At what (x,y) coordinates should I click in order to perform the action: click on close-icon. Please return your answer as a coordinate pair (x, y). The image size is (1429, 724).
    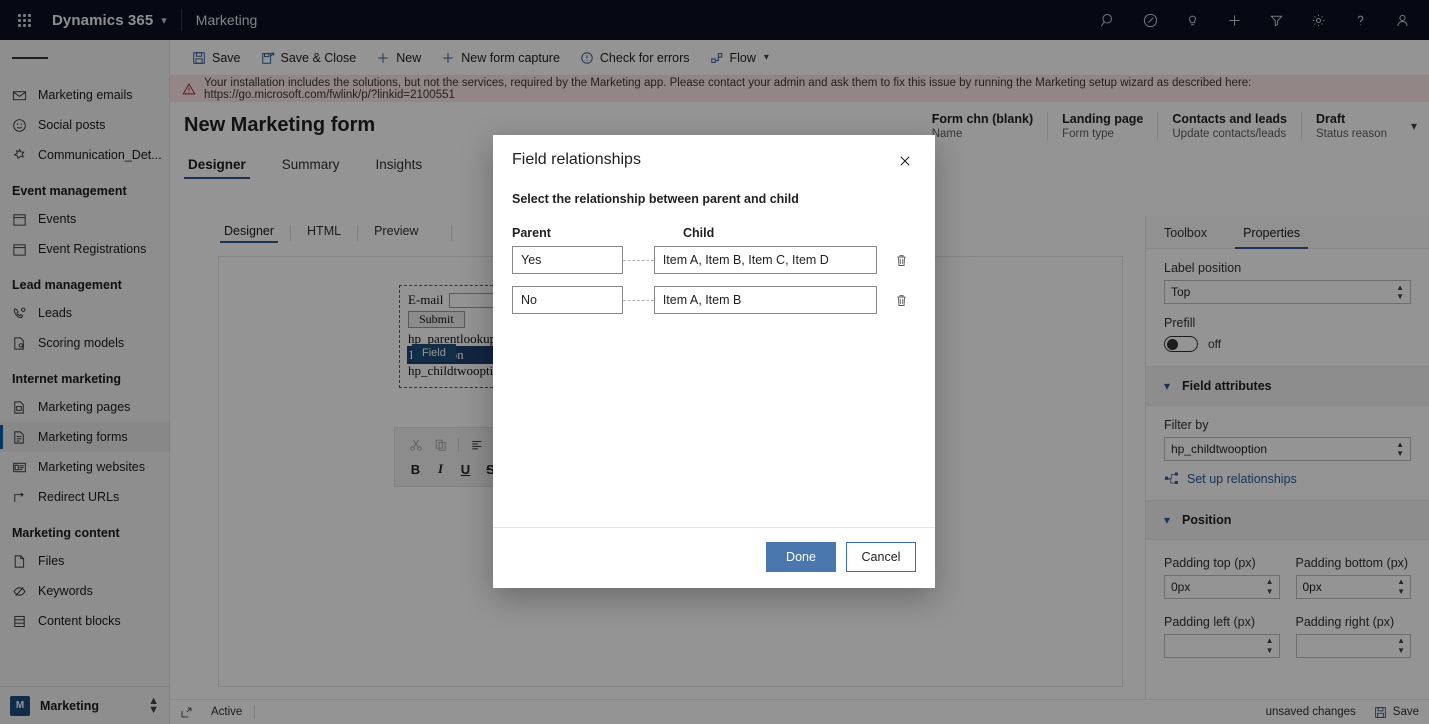
    Looking at the image, I should click on (905, 161).